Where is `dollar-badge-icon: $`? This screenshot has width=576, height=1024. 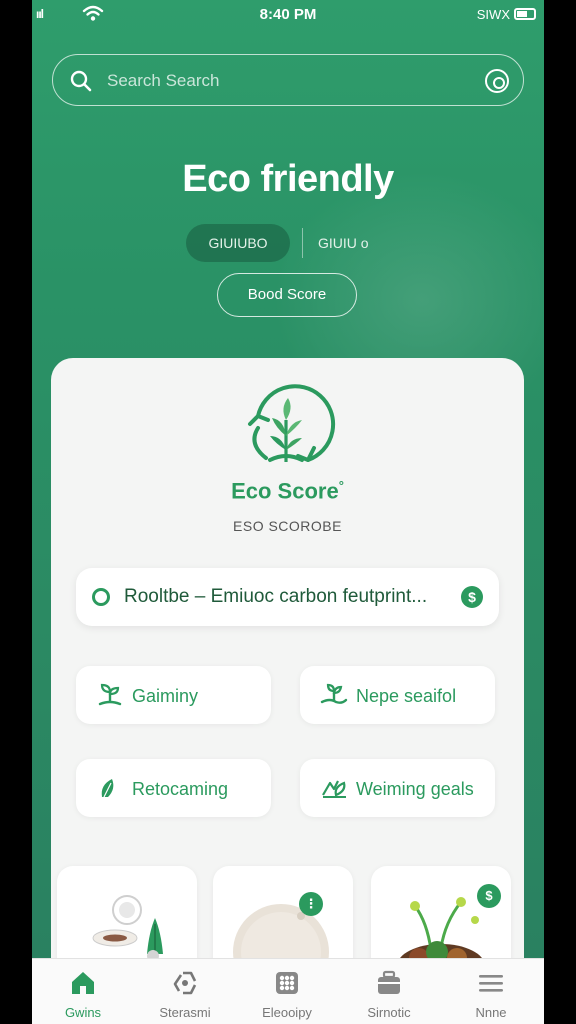 dollar-badge-icon: $ is located at coordinates (472, 597).